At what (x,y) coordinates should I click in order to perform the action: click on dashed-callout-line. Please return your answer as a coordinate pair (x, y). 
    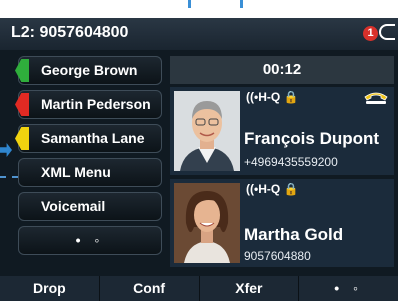
    Looking at the image, I should click on (9, 177).